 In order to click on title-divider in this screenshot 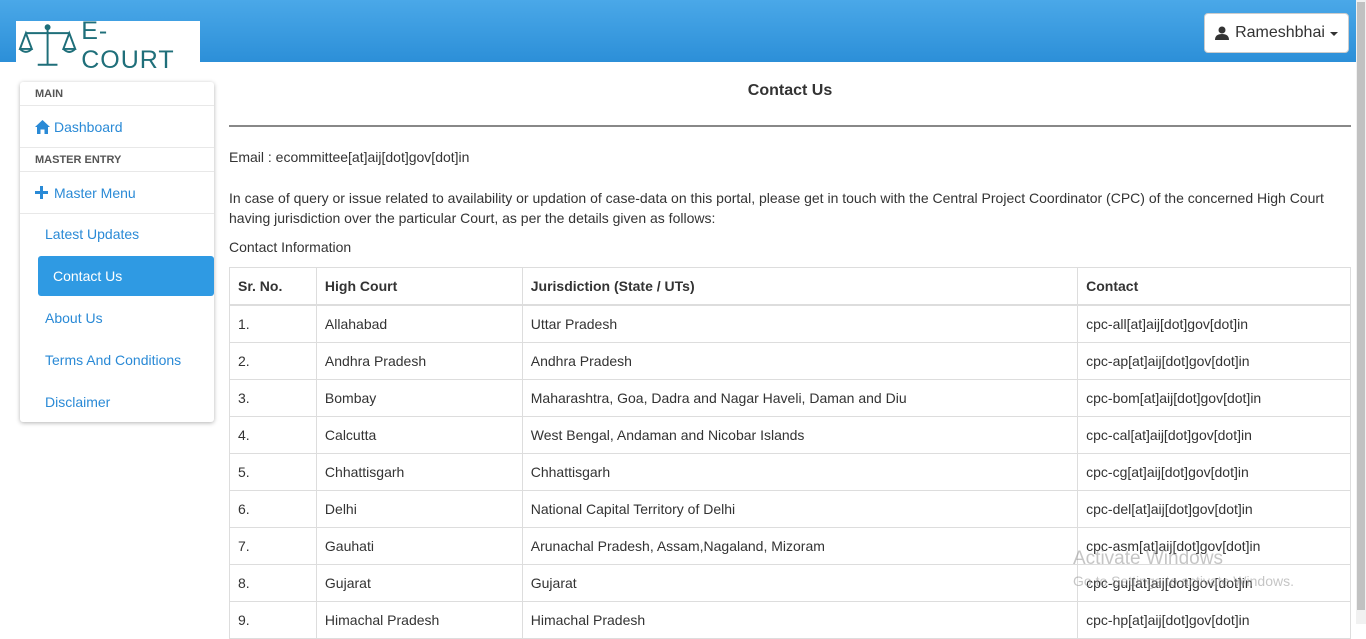, I will do `click(790, 126)`.